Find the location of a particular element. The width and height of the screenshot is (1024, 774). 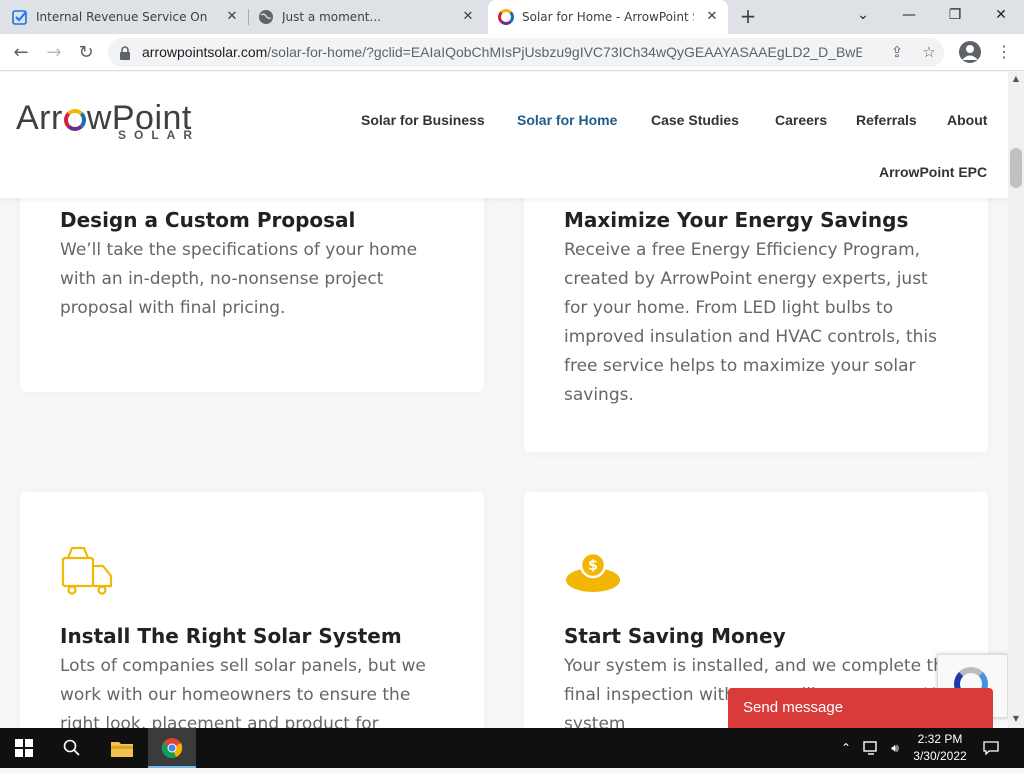

notification-icon is located at coordinates (991, 748).